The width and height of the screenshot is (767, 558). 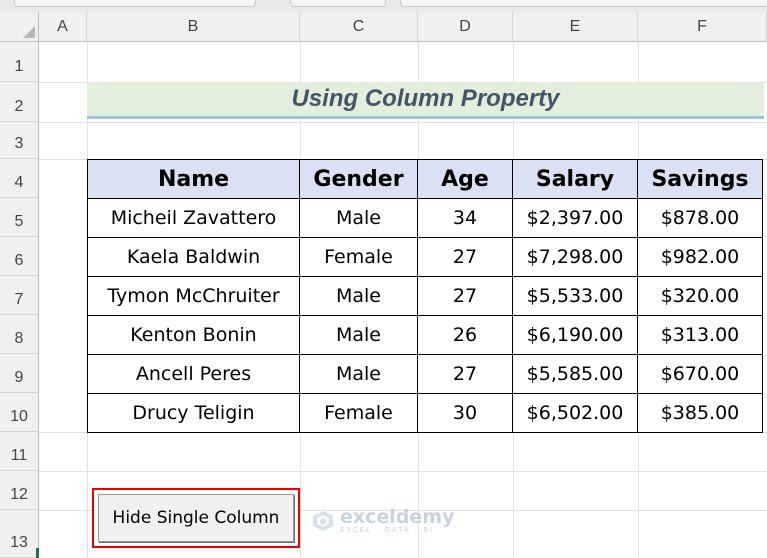 What do you see at coordinates (193, 296) in the screenshot?
I see `cell-name: Tymon McChruiter` at bounding box center [193, 296].